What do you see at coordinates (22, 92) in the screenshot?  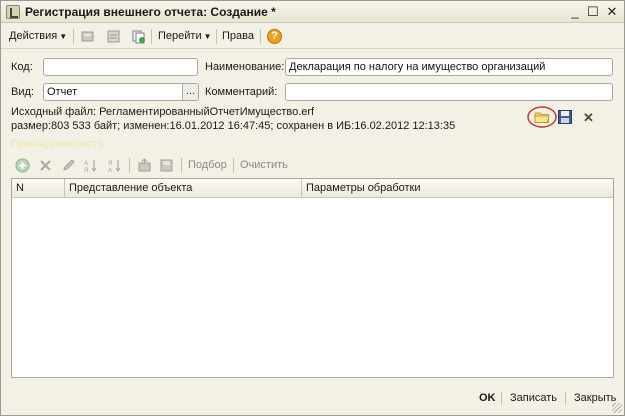 I see `kind-label: Вид:` at bounding box center [22, 92].